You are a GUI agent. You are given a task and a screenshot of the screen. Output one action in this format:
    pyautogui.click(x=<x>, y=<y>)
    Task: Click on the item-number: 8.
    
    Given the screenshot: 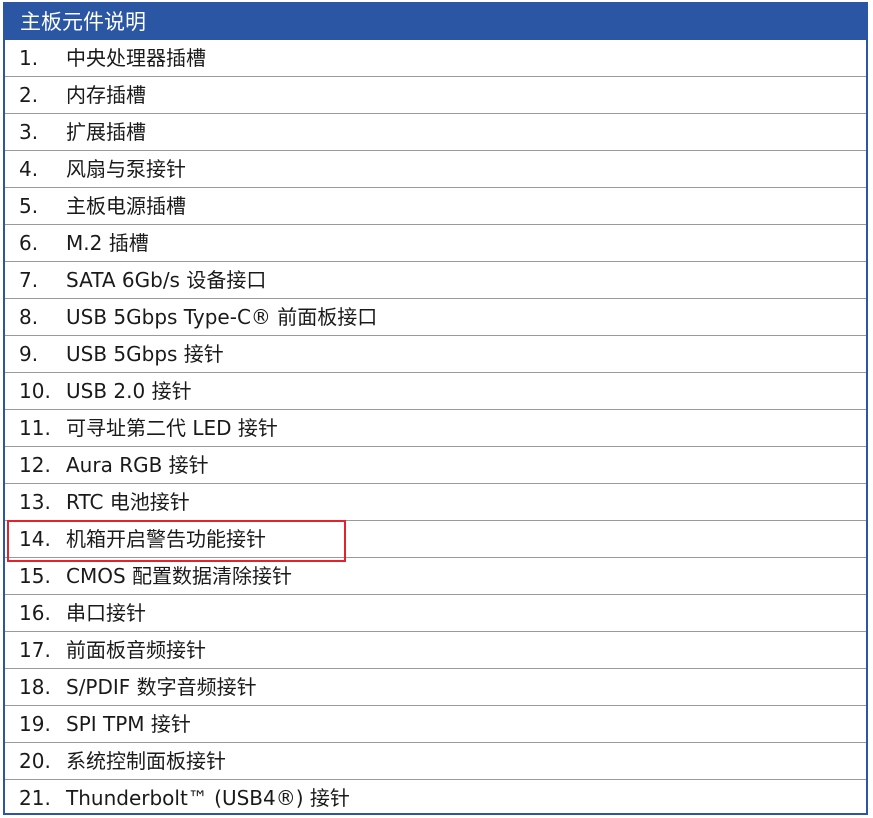 What is the action you would take?
    pyautogui.click(x=29, y=317)
    